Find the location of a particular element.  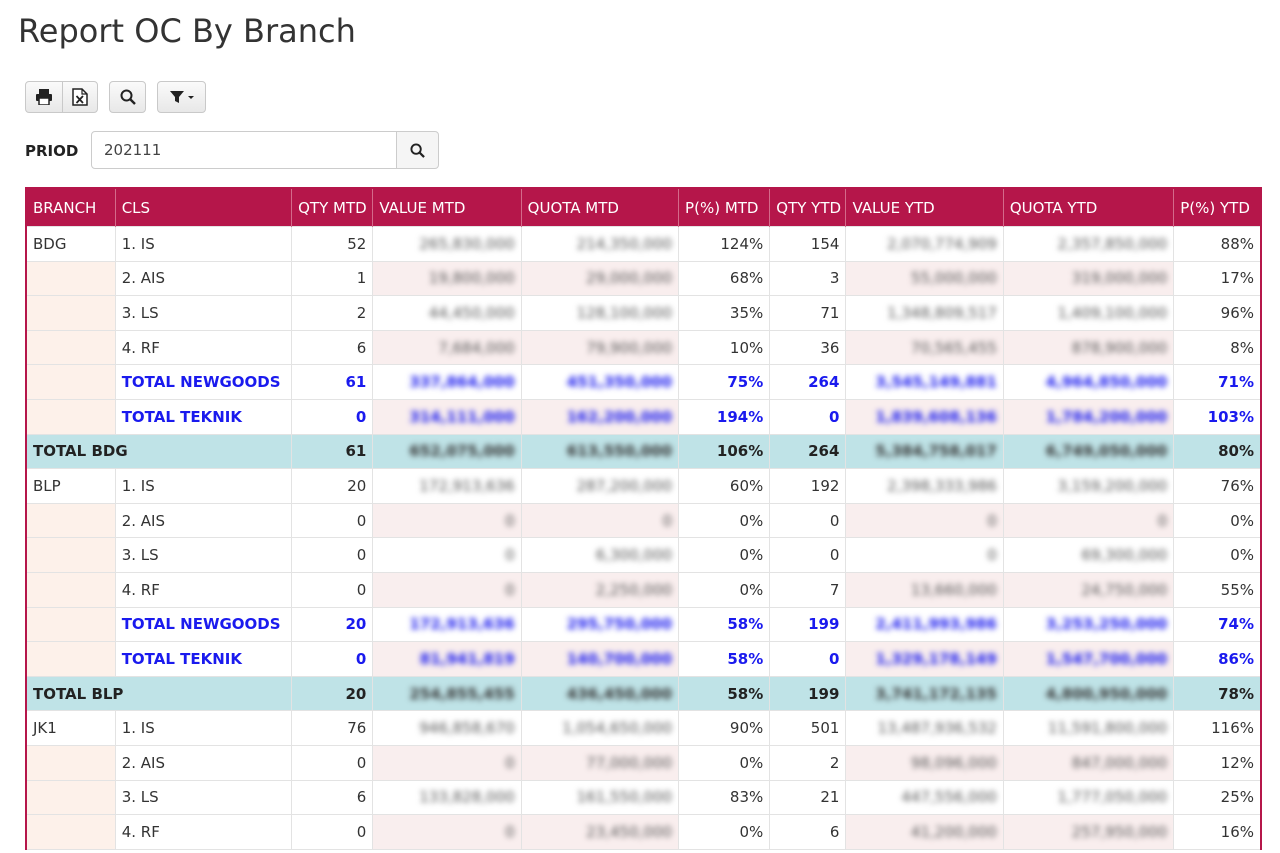

print-button is located at coordinates (44, 97).